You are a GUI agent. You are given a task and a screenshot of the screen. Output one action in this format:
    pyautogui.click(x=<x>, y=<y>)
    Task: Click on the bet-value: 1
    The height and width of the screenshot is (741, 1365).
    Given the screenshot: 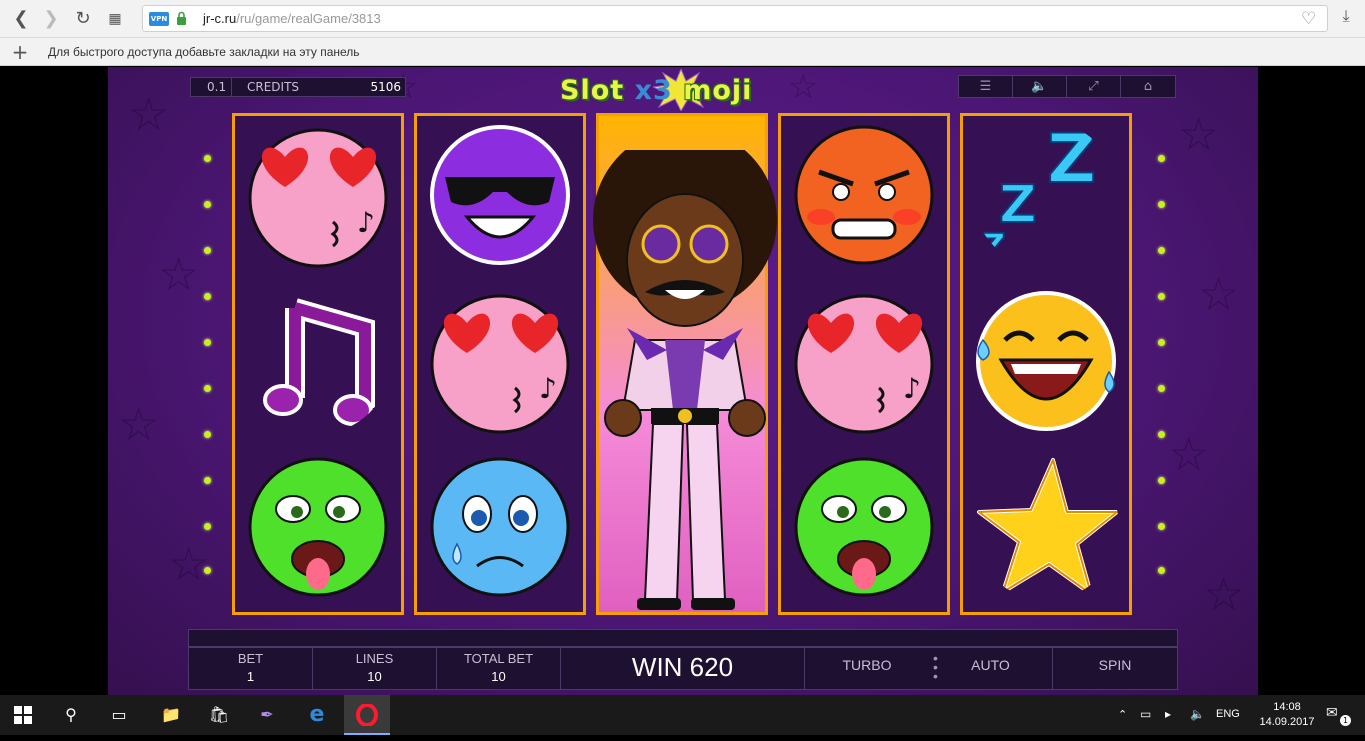 What is the action you would take?
    pyautogui.click(x=250, y=676)
    